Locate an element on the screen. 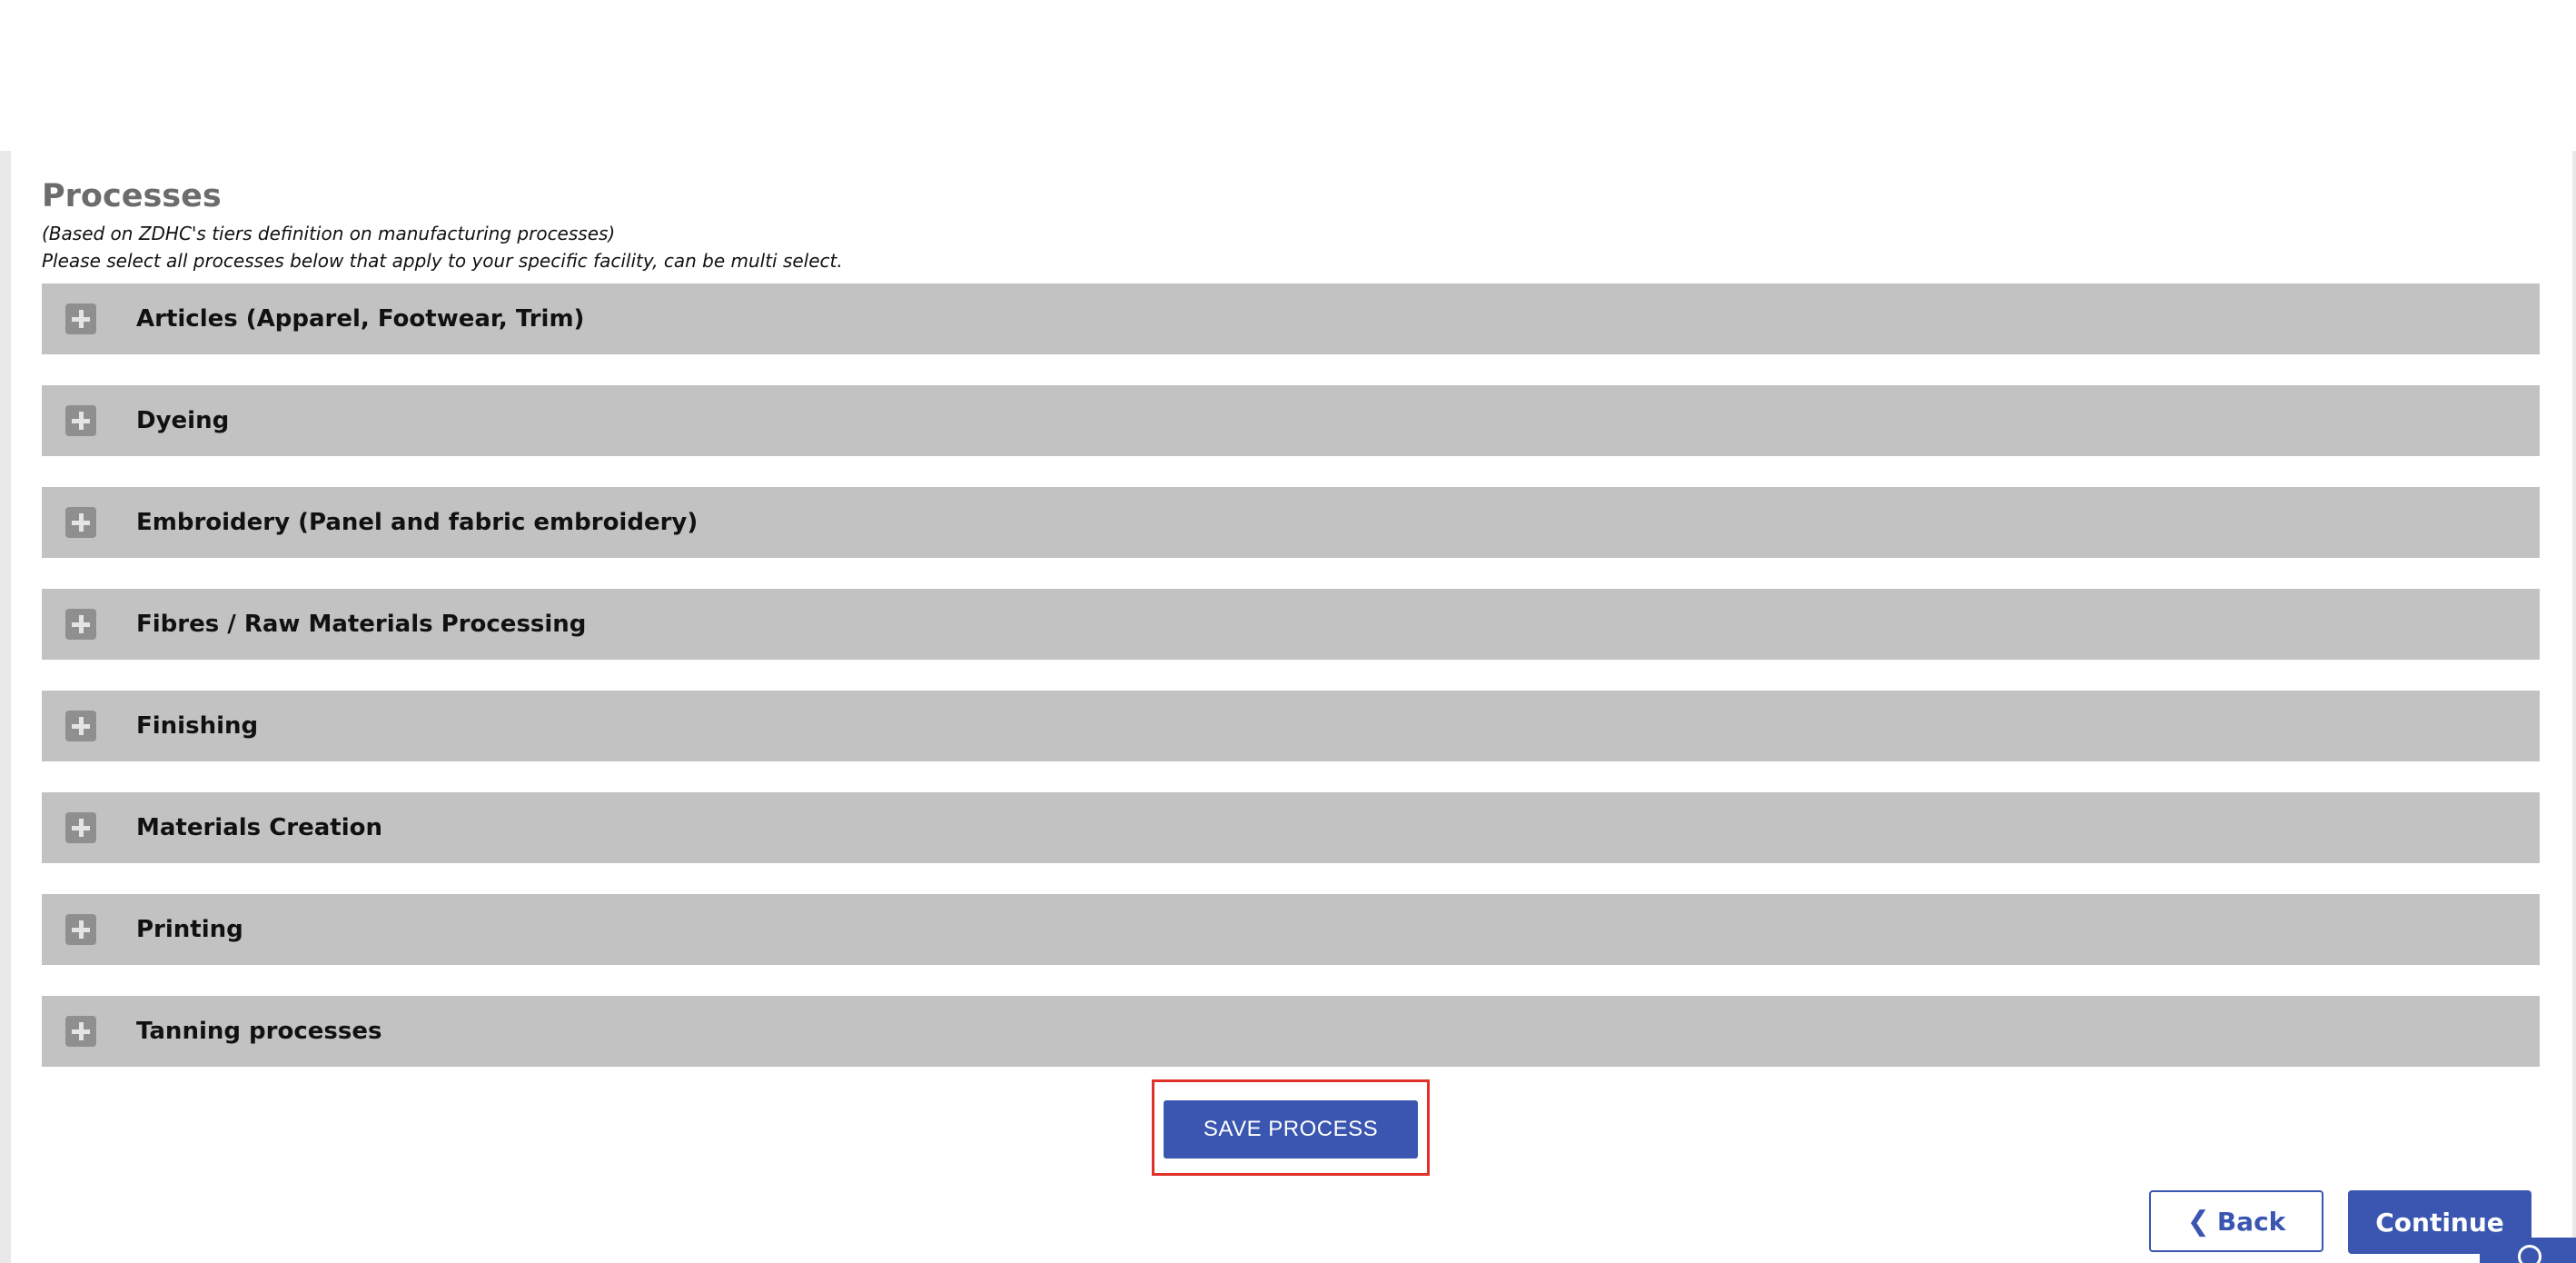 Image resolution: width=2576 pixels, height=1263 pixels. back-button: ❮ Back is located at coordinates (2236, 1221).